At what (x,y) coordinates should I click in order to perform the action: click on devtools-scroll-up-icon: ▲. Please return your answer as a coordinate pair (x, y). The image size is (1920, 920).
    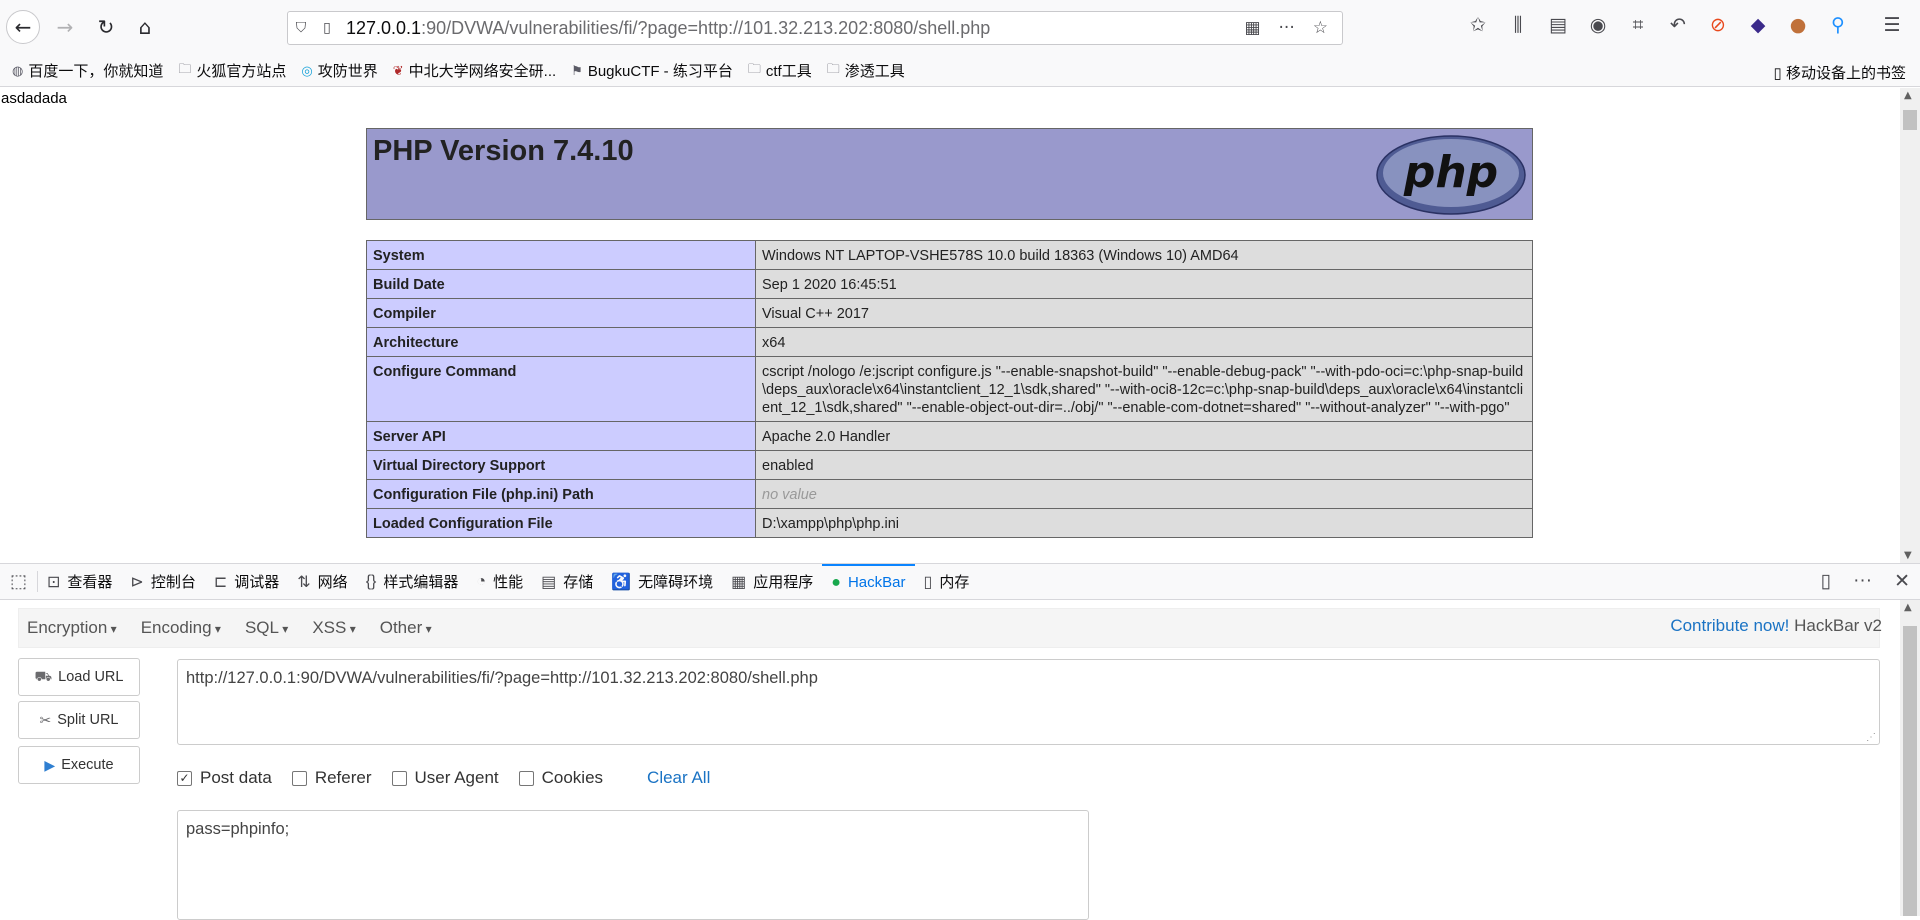
    Looking at the image, I should click on (1908, 607).